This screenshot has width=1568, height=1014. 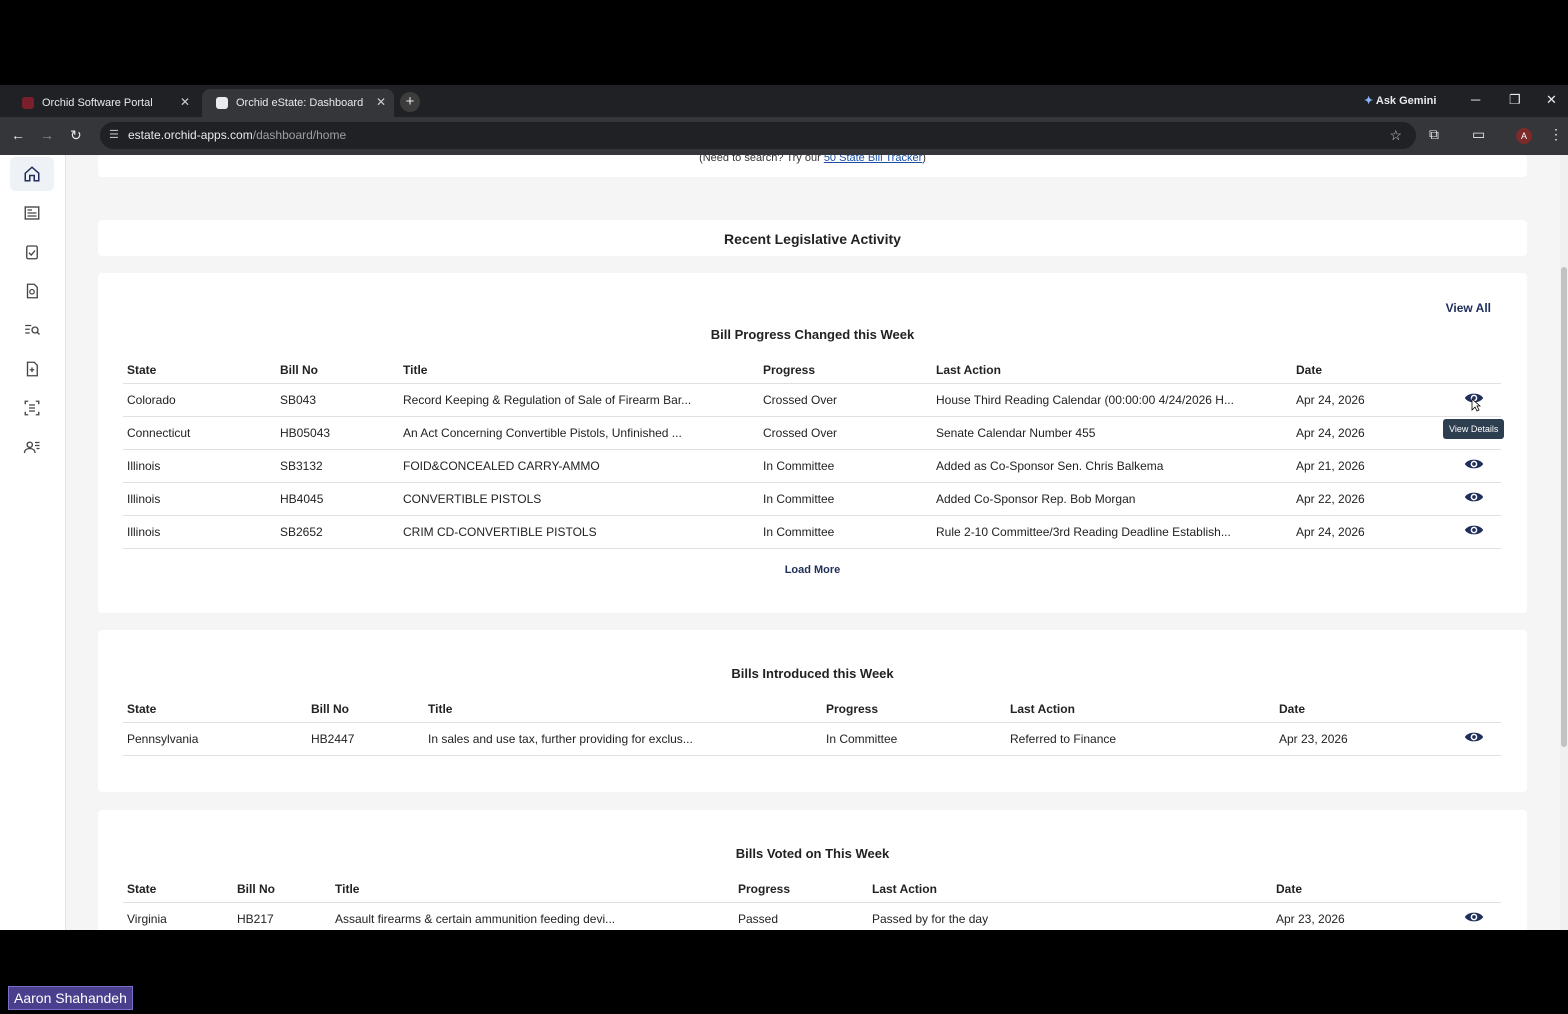 What do you see at coordinates (873, 159) in the screenshot?
I see `50-state-bill-tracker-link: 50 State Bill Tracker` at bounding box center [873, 159].